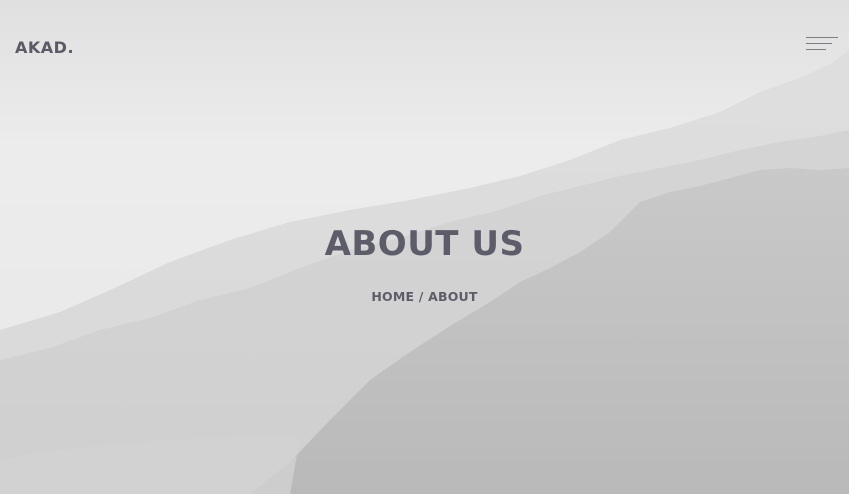 The width and height of the screenshot is (849, 494). What do you see at coordinates (392, 296) in the screenshot?
I see `breadcrumb-home-link: HOME` at bounding box center [392, 296].